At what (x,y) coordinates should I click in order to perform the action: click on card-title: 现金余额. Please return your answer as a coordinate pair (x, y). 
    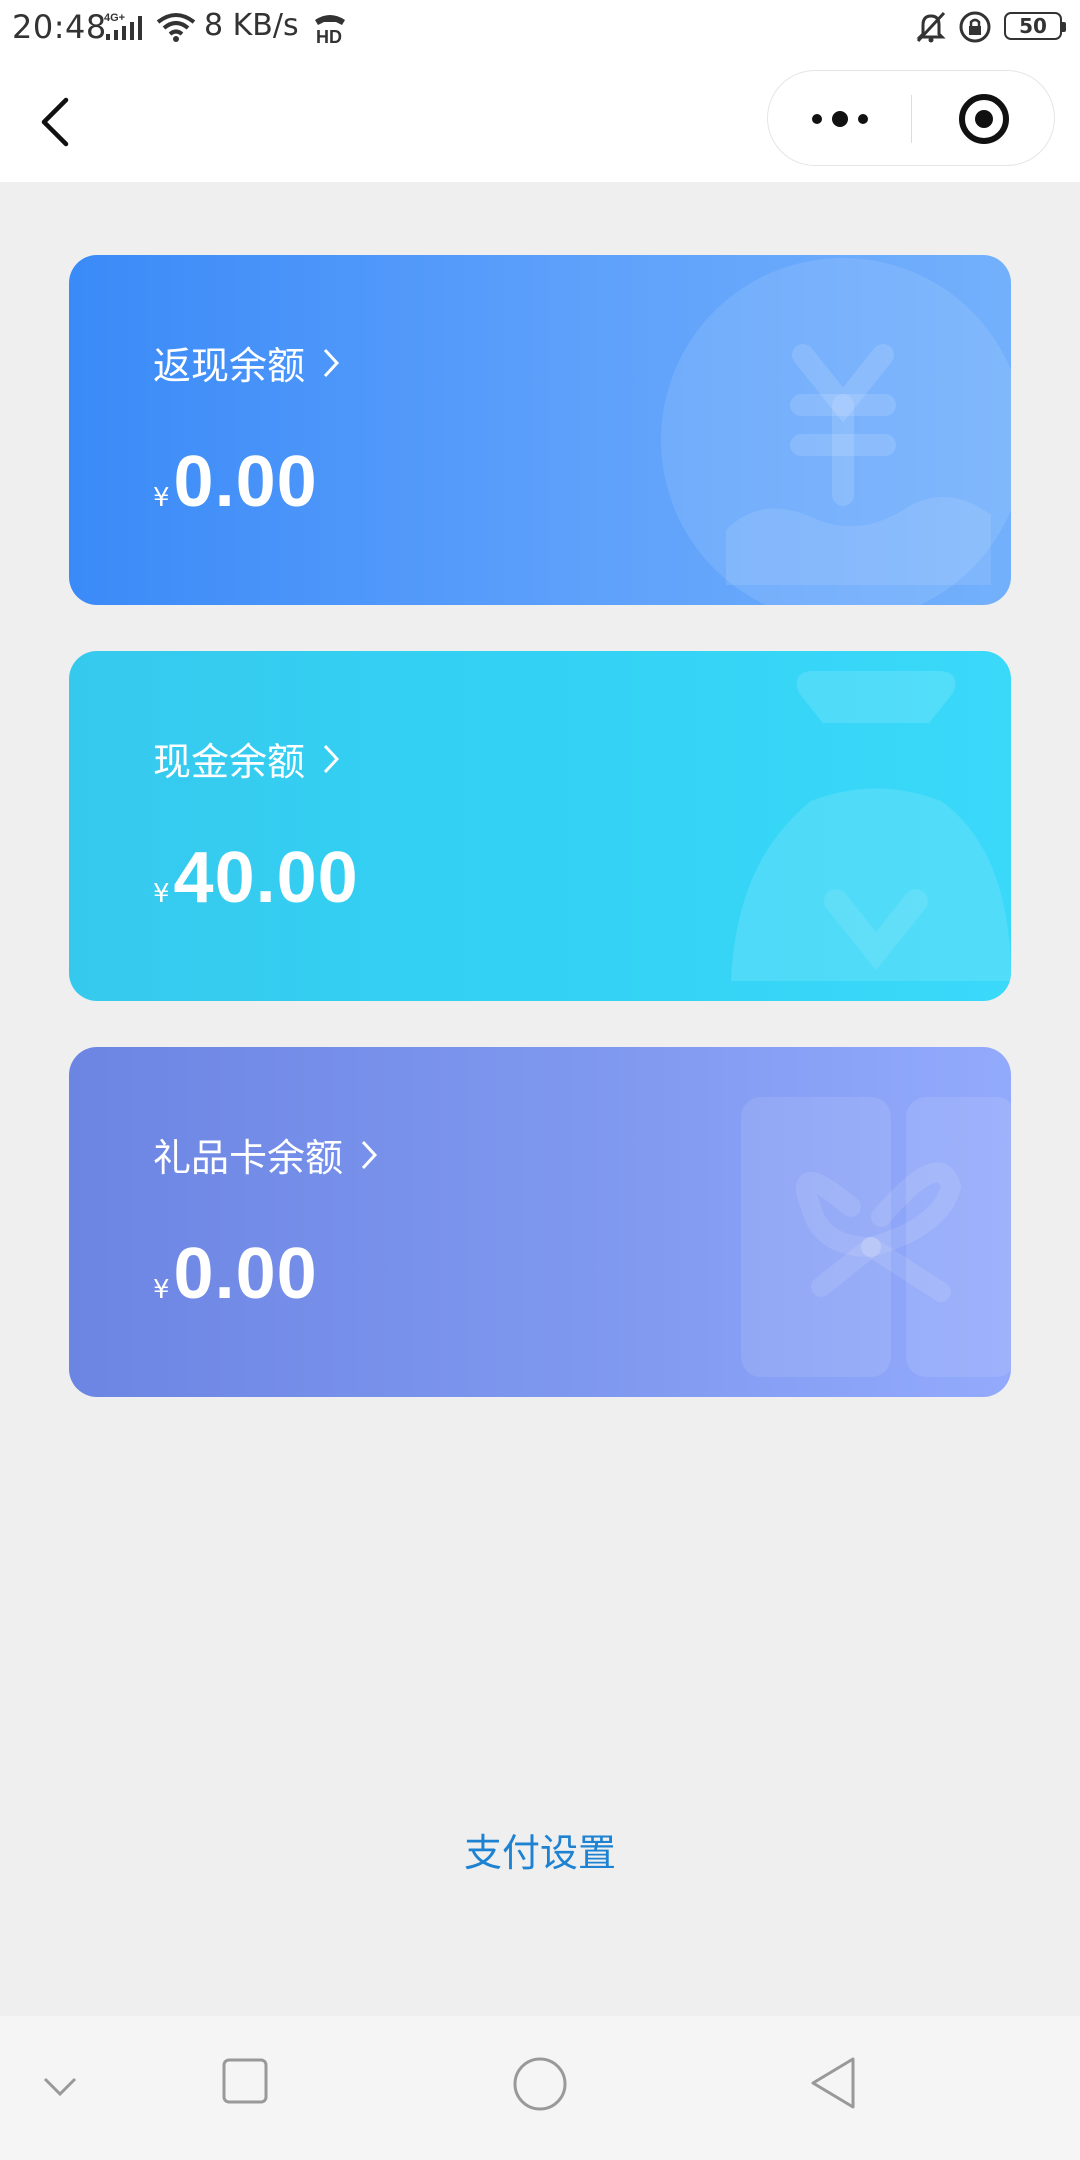
    Looking at the image, I should click on (247, 758).